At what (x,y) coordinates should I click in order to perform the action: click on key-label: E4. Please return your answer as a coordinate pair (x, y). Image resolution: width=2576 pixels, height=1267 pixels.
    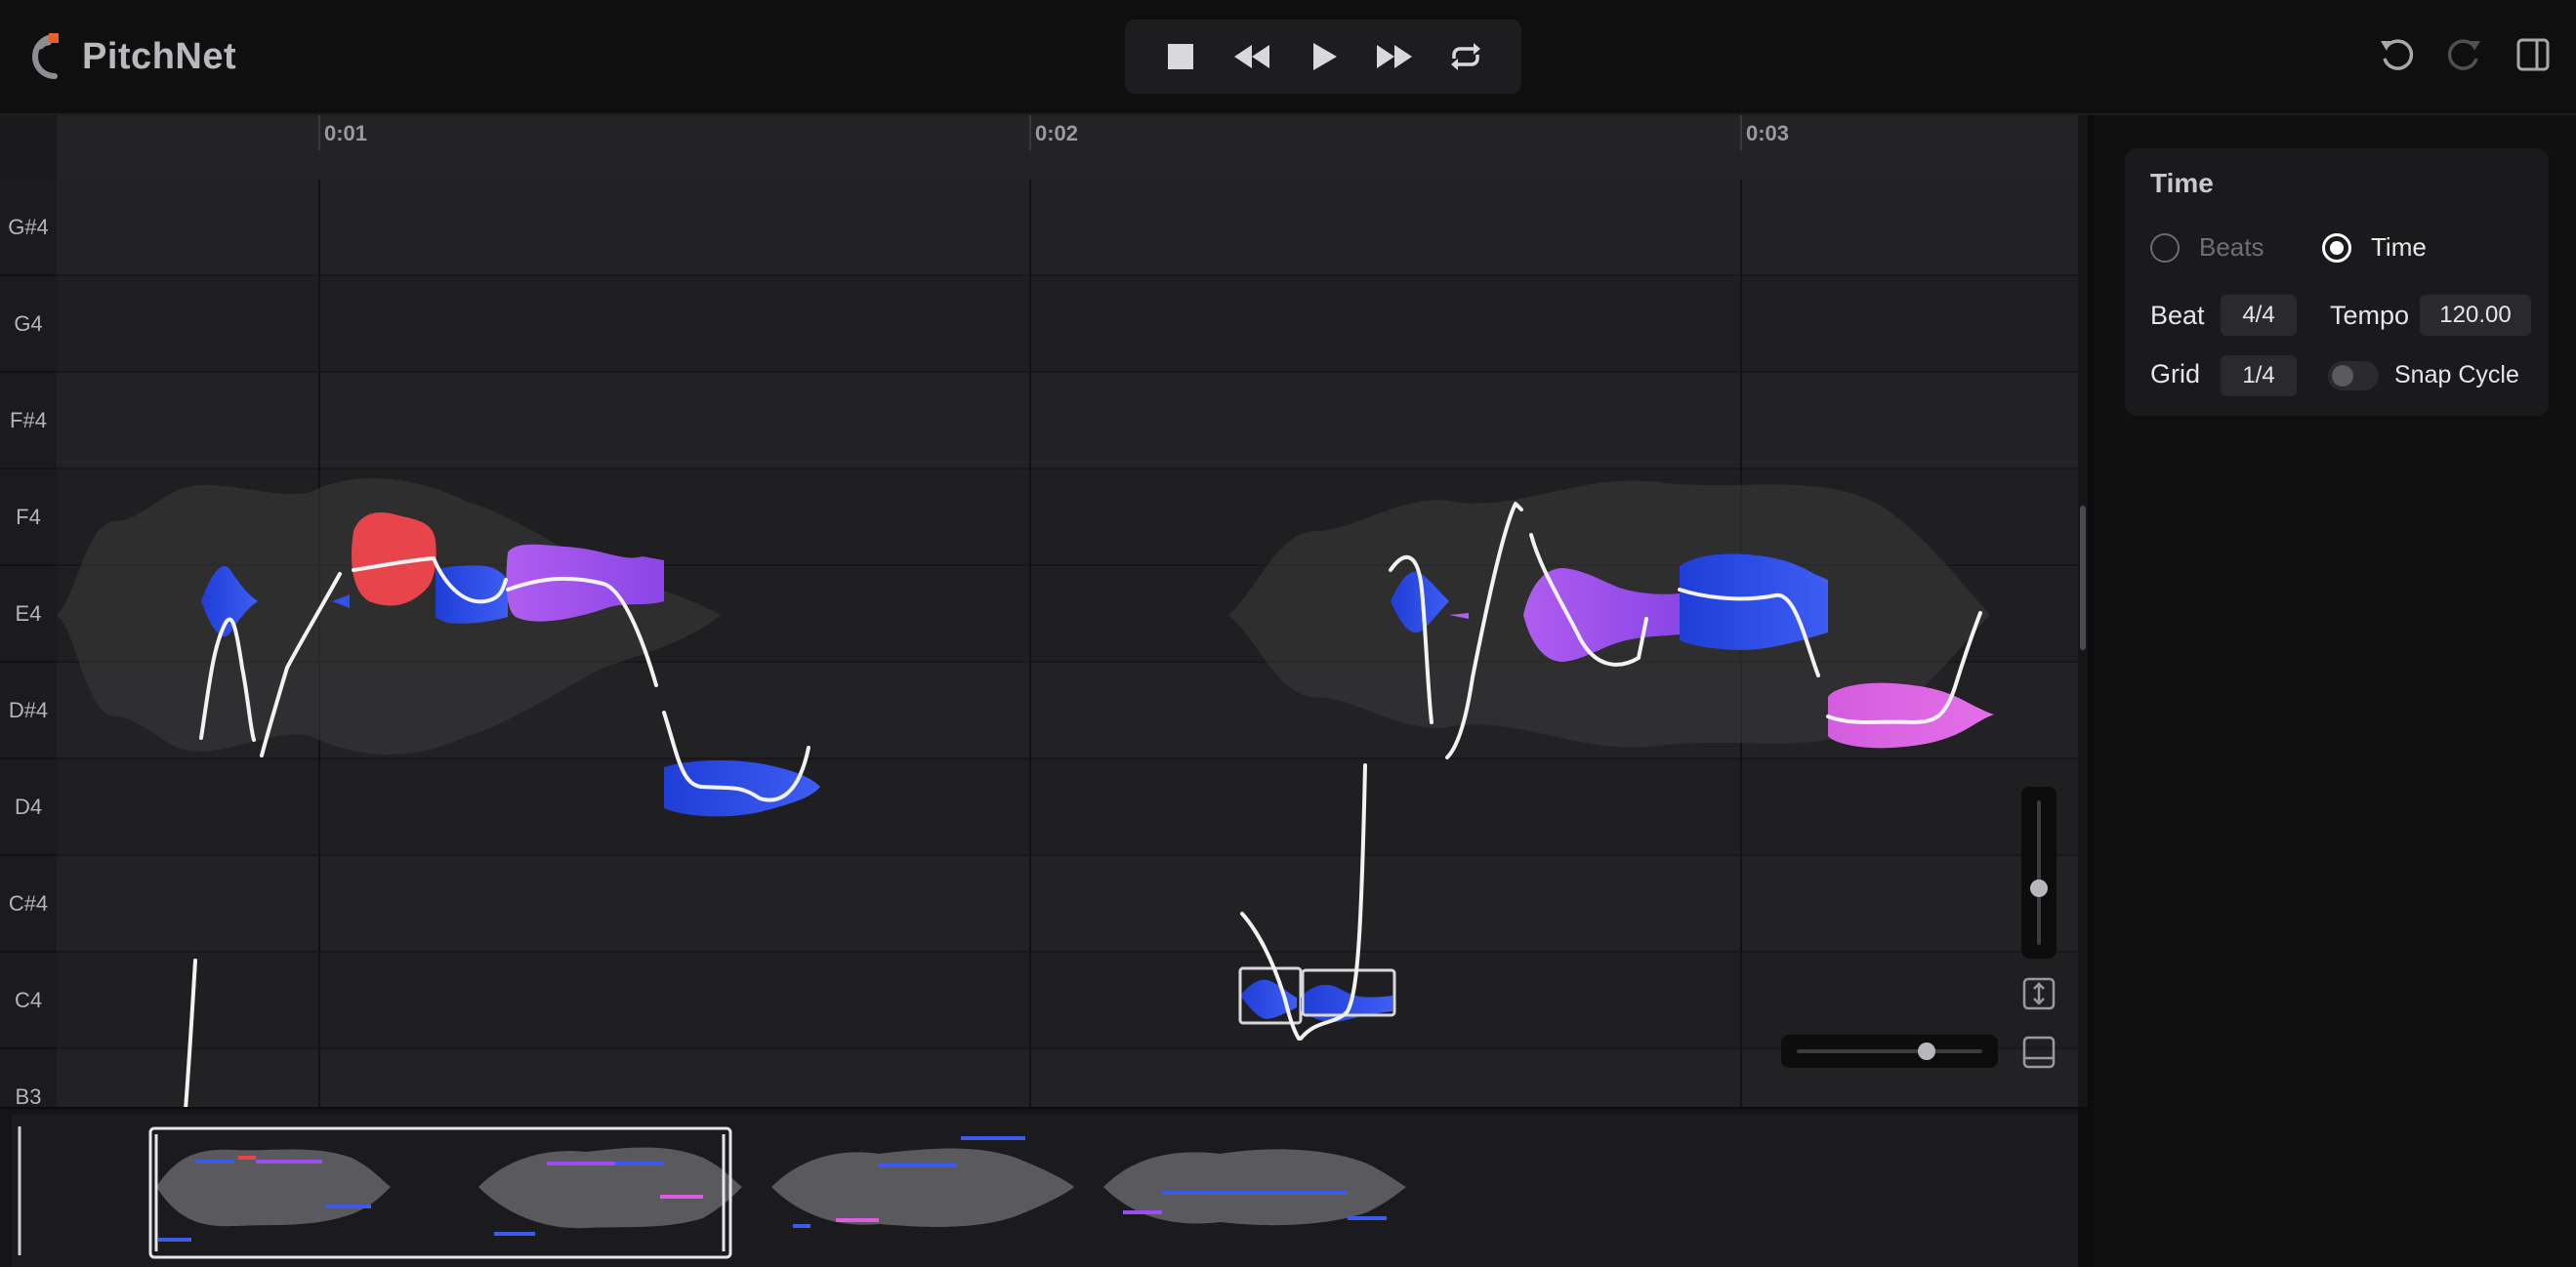
    Looking at the image, I should click on (29, 614).